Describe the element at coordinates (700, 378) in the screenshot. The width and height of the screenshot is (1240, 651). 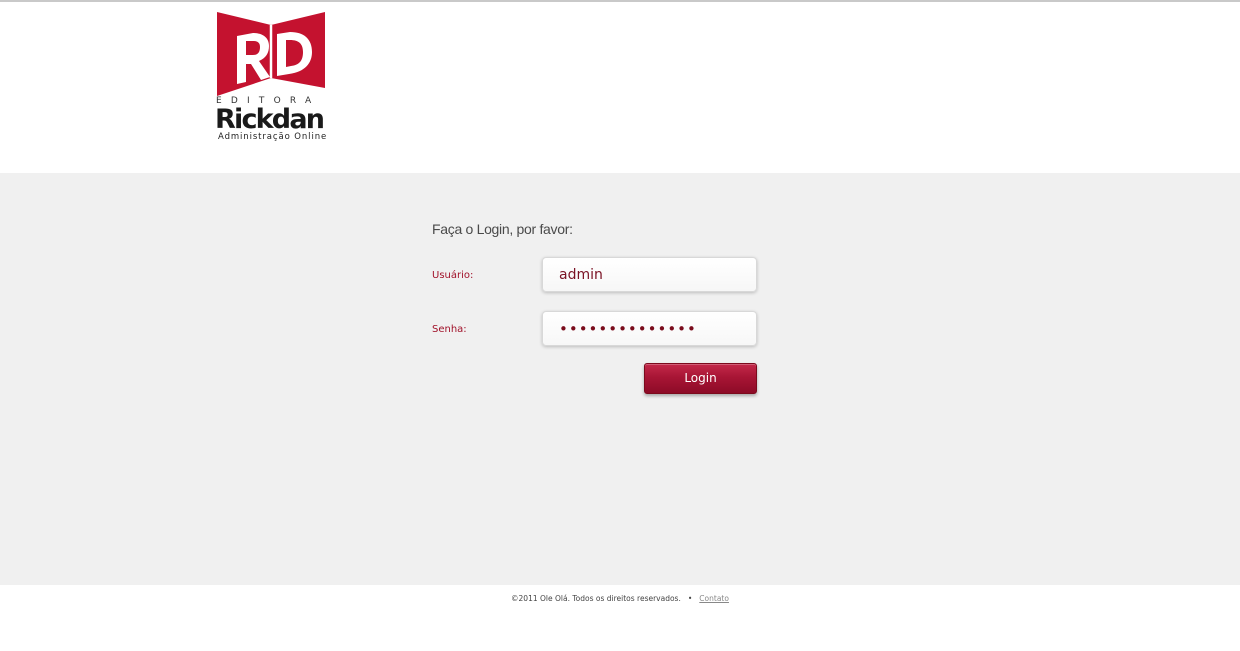
I see `login-button: Login` at that location.